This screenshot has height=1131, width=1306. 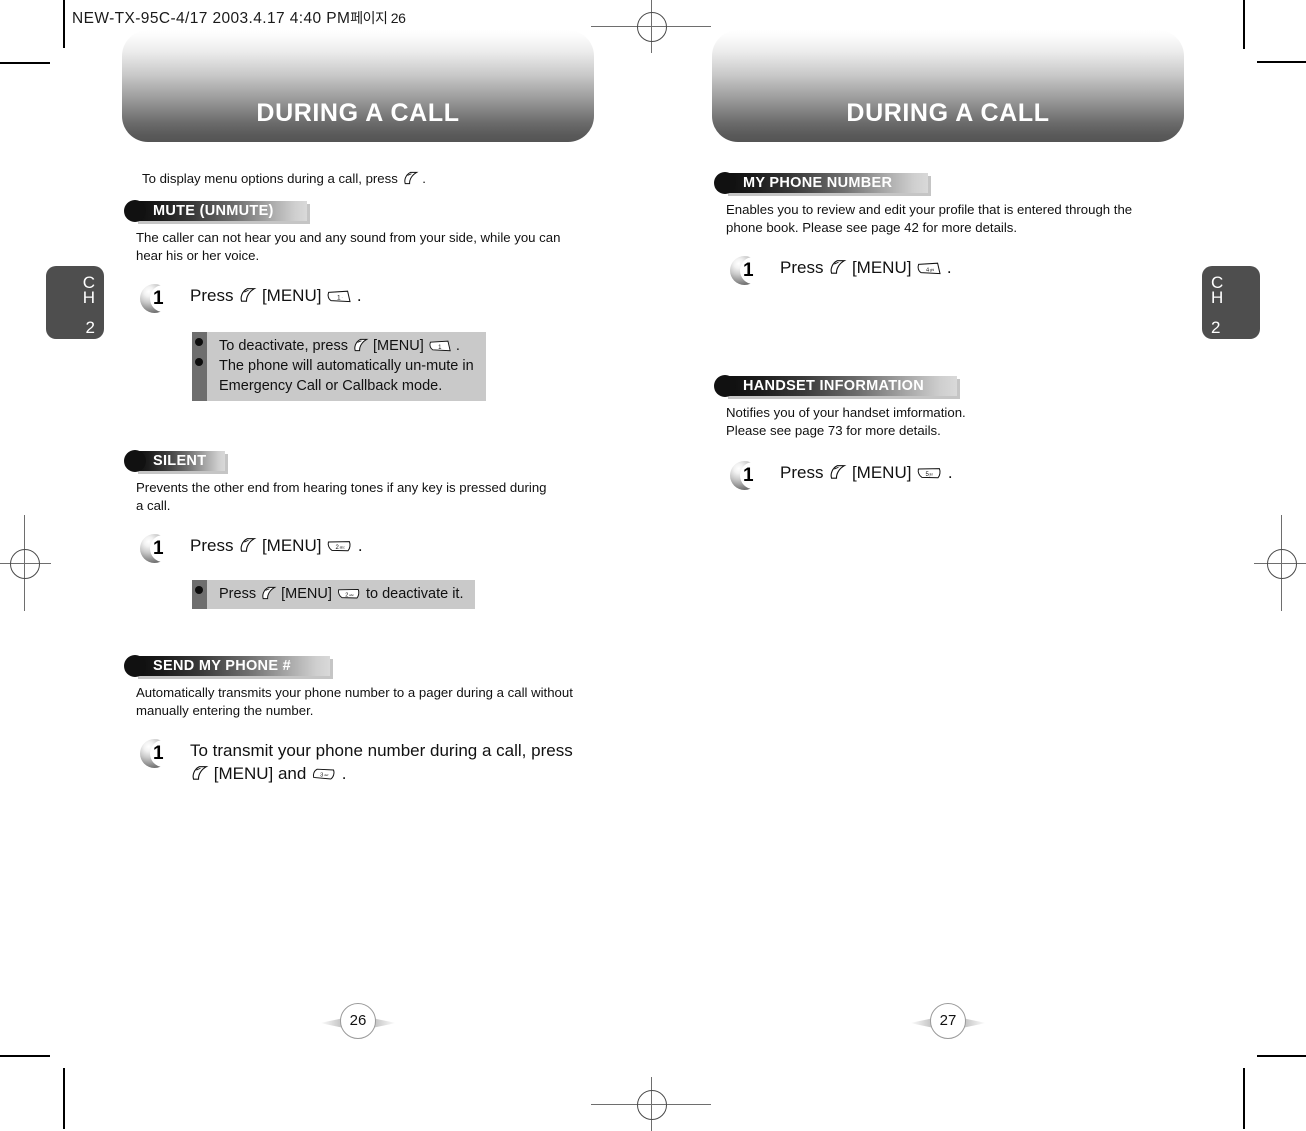 I want to click on svg-text: 2, so click(x=346, y=595).